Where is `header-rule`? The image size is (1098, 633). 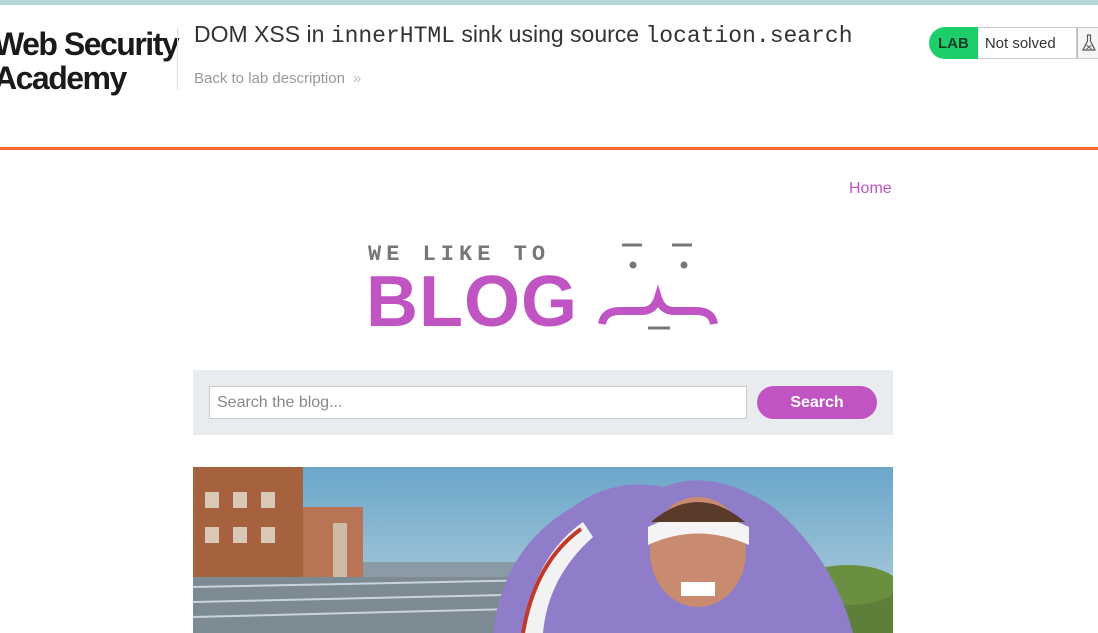
header-rule is located at coordinates (549, 148).